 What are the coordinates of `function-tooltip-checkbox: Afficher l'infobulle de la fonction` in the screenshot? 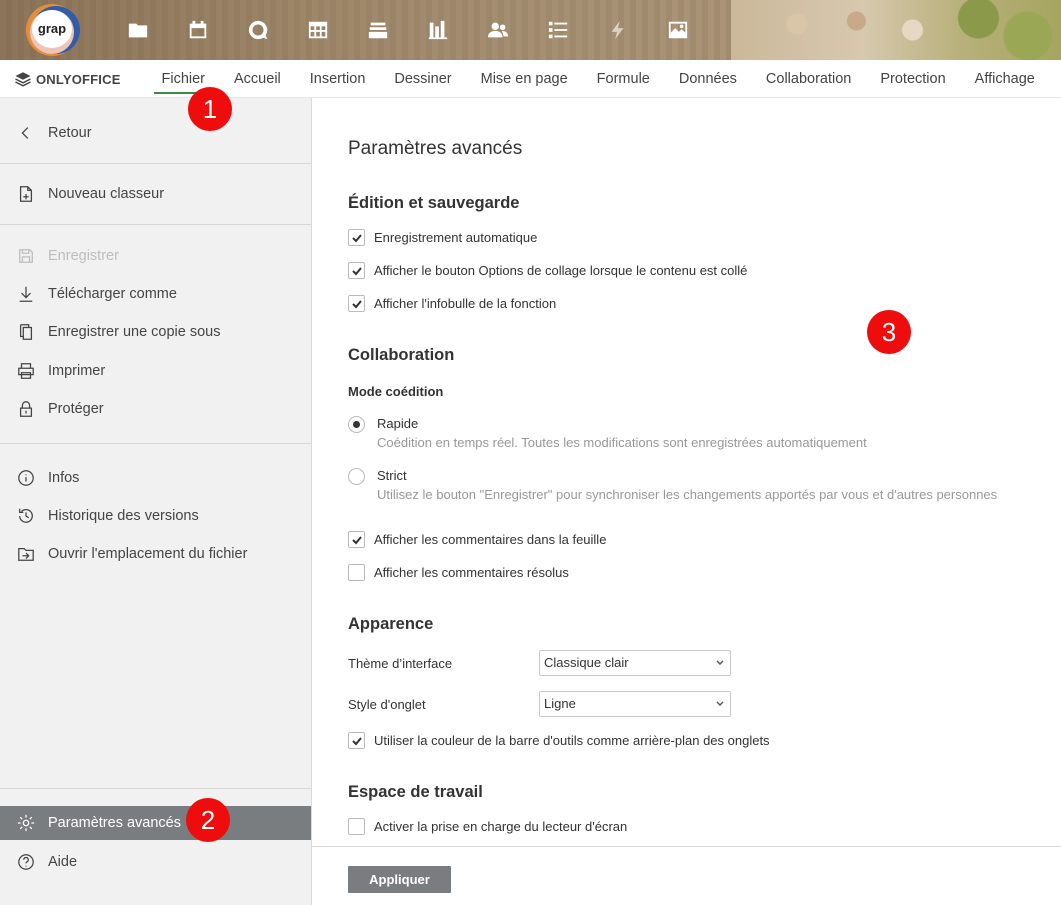 It's located at (452, 303).